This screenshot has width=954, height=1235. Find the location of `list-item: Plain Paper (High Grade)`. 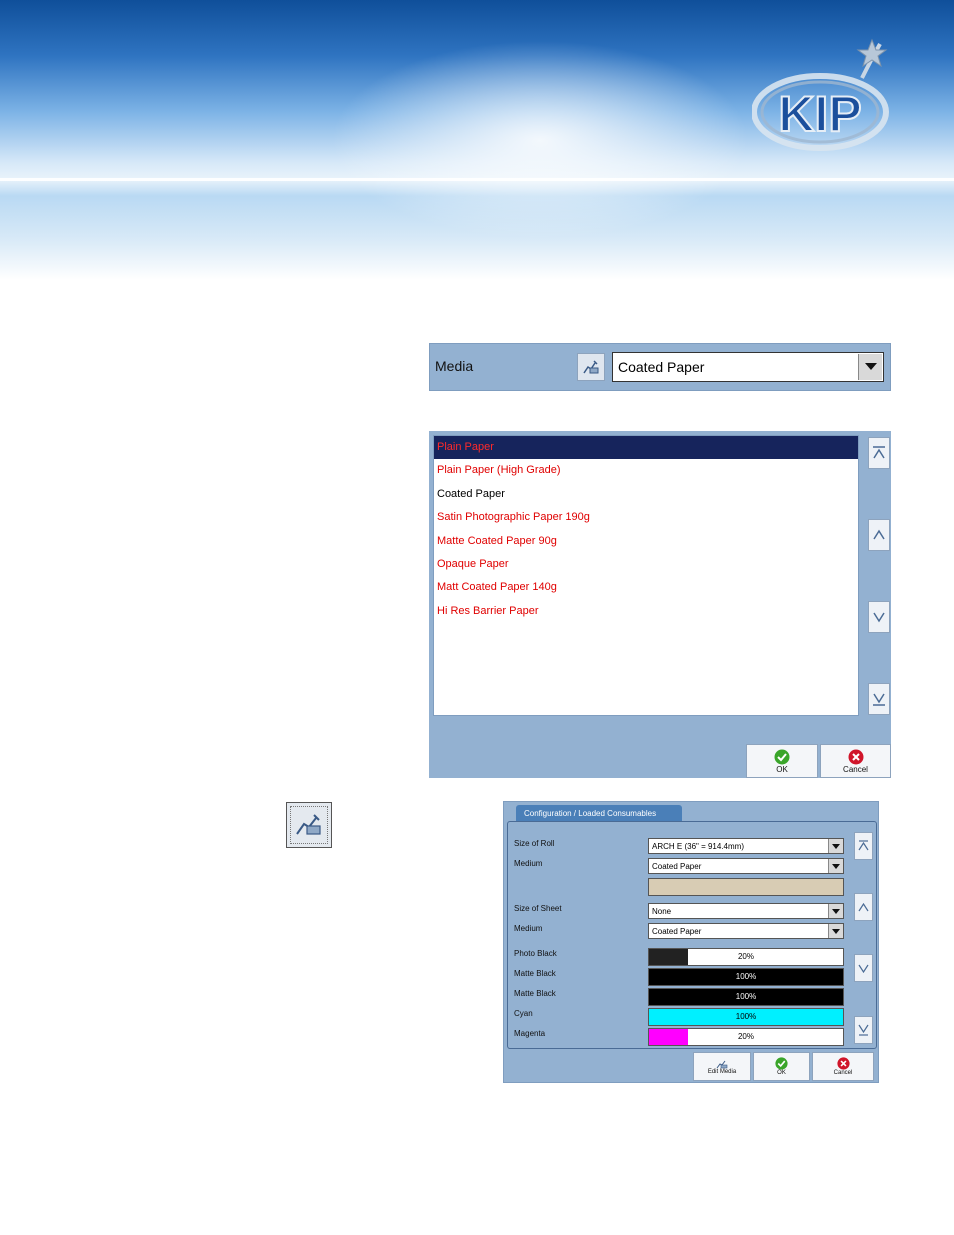

list-item: Plain Paper (High Grade) is located at coordinates (646, 470).